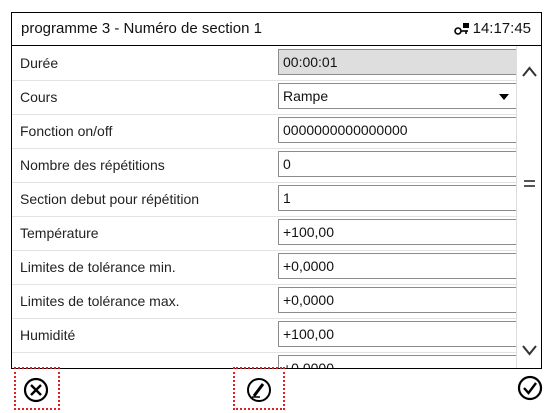  I want to click on row-label: Durée, so click(39, 63).